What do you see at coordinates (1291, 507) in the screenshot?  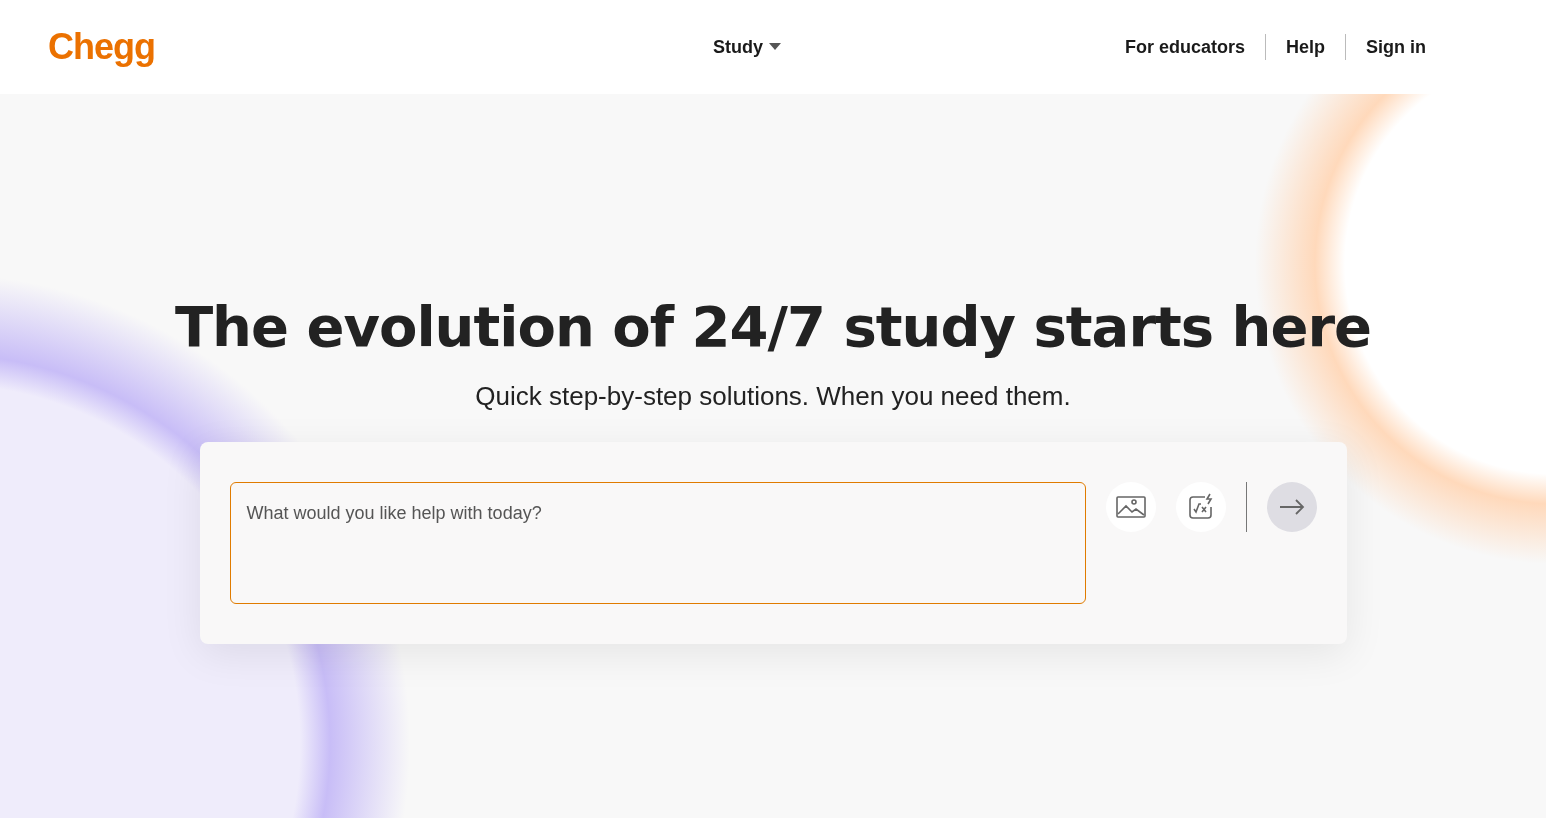 I see `arrow-right-icon` at bounding box center [1291, 507].